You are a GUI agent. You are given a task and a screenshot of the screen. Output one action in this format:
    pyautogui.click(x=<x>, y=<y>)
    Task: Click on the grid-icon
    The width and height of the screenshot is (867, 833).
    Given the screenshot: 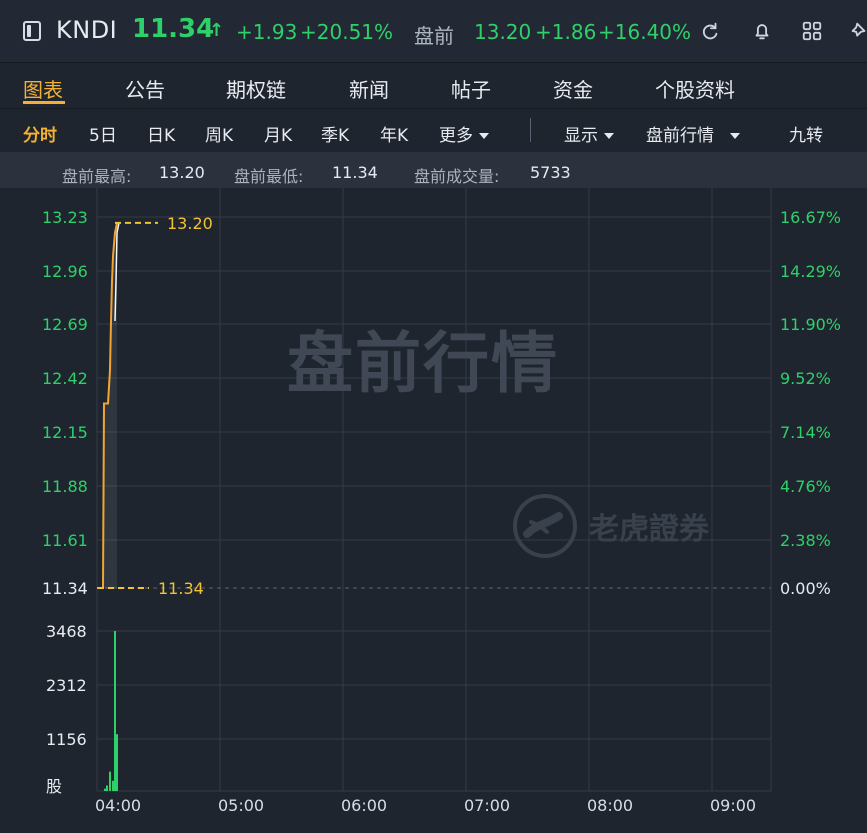 What is the action you would take?
    pyautogui.click(x=812, y=31)
    